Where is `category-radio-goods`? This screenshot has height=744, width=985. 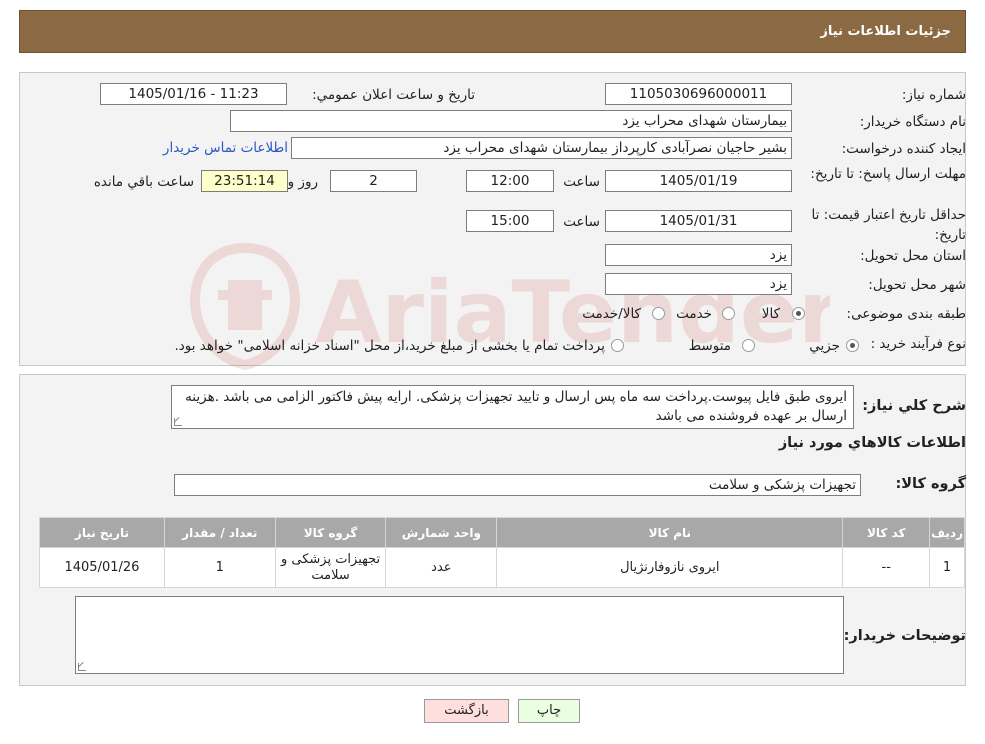 category-radio-goods is located at coordinates (798, 313).